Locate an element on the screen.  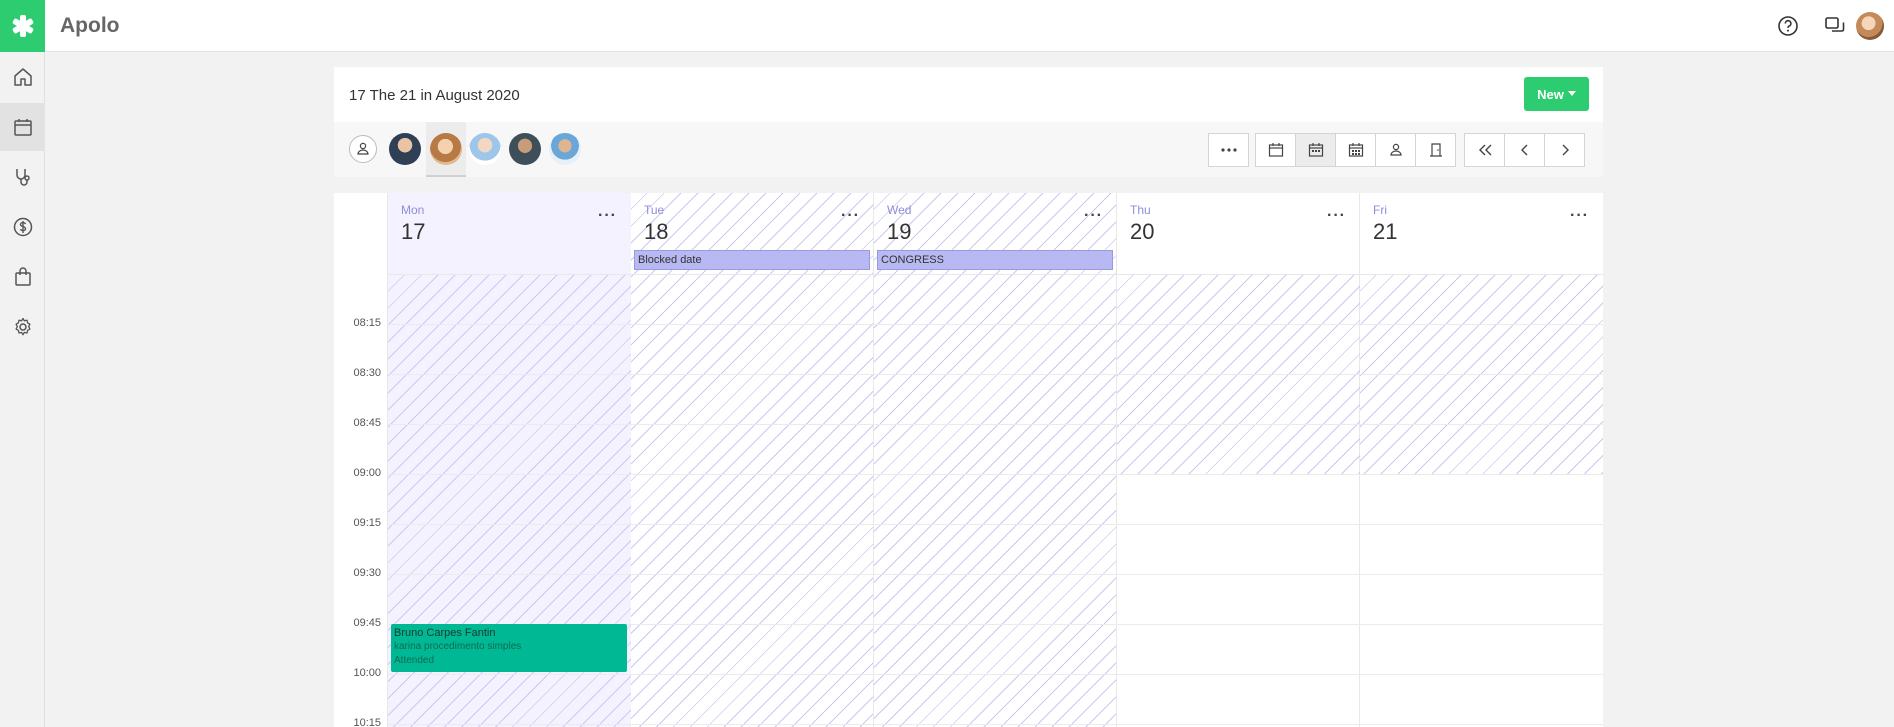
previous-button is located at coordinates (1524, 150).